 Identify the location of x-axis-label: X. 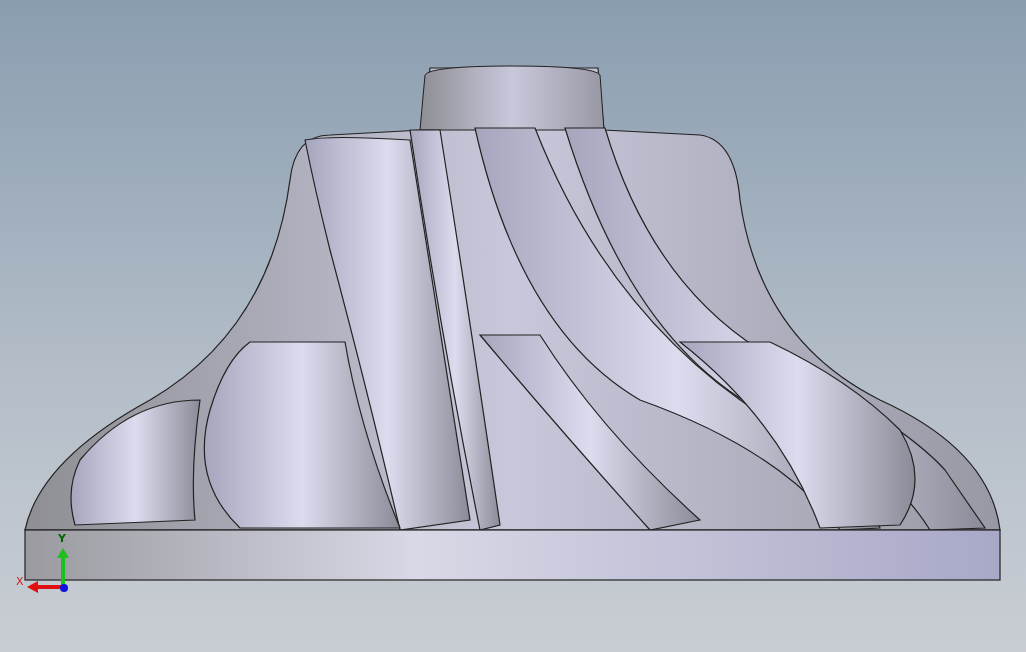
(20, 581).